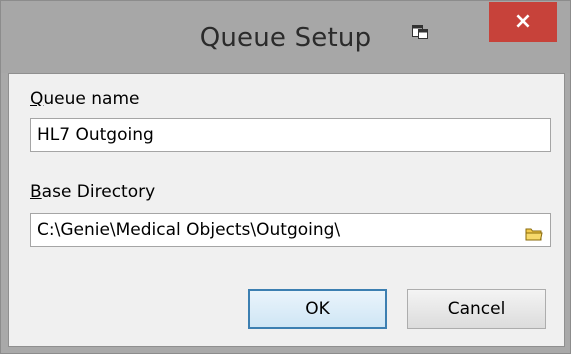  I want to click on dialog-title: Queue Setup, so click(285, 38).